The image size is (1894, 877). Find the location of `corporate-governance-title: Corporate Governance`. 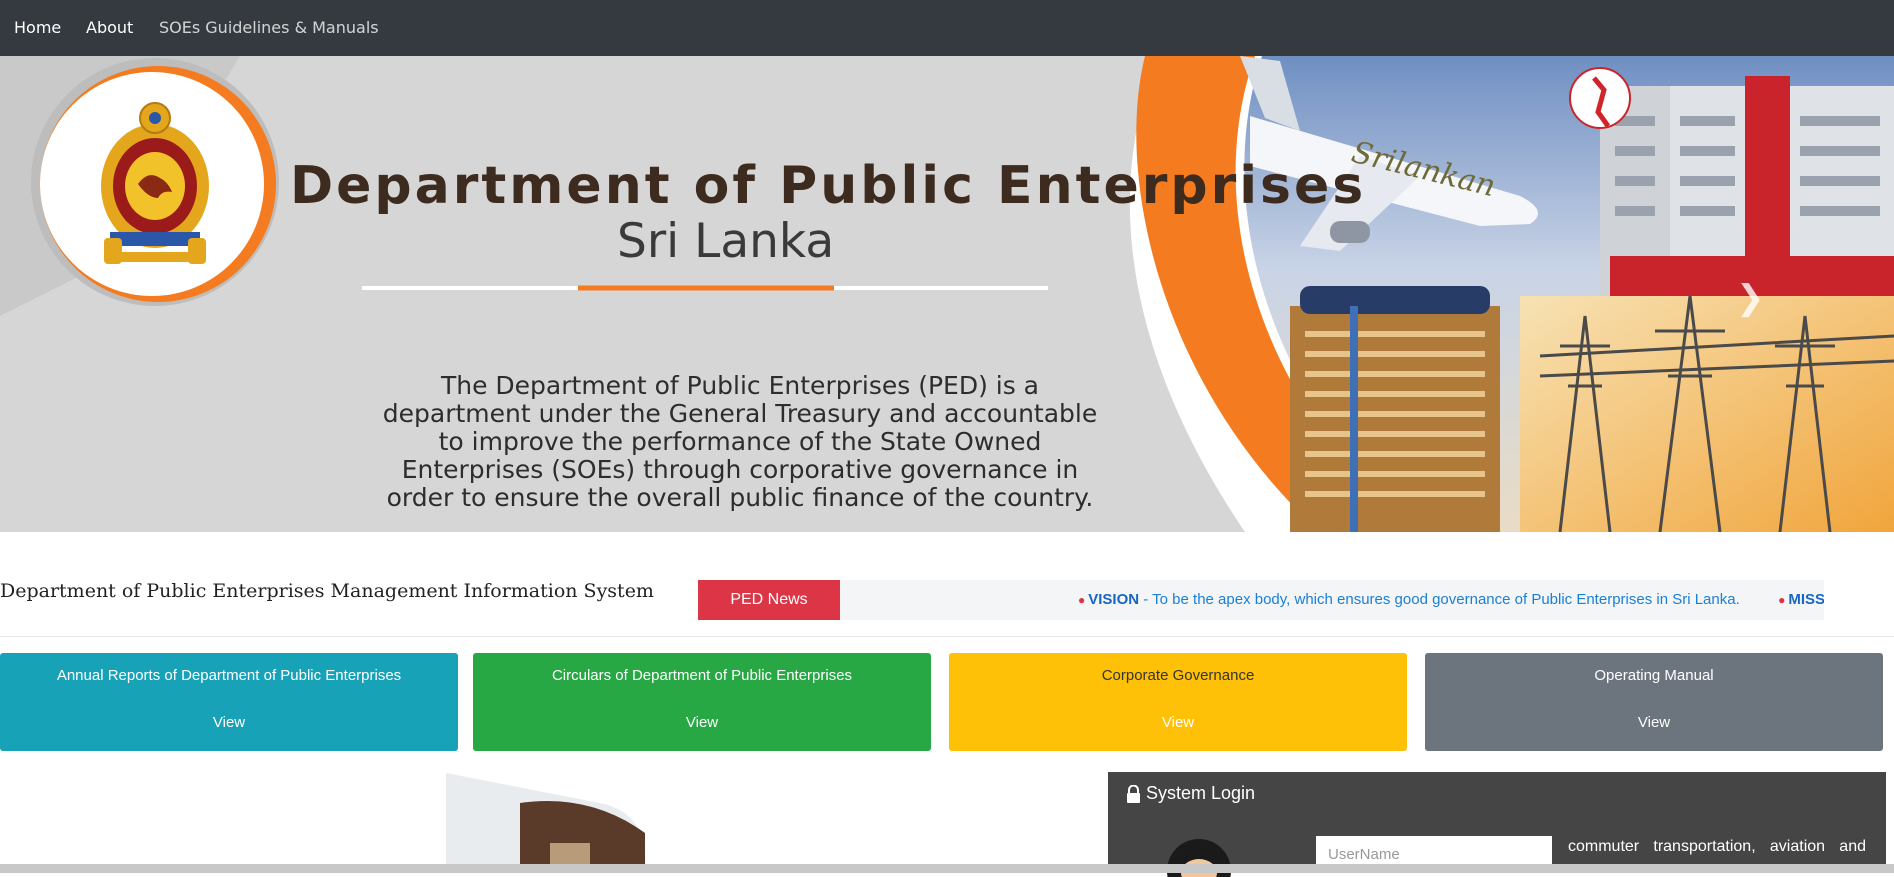

corporate-governance-title: Corporate Governance is located at coordinates (1178, 675).